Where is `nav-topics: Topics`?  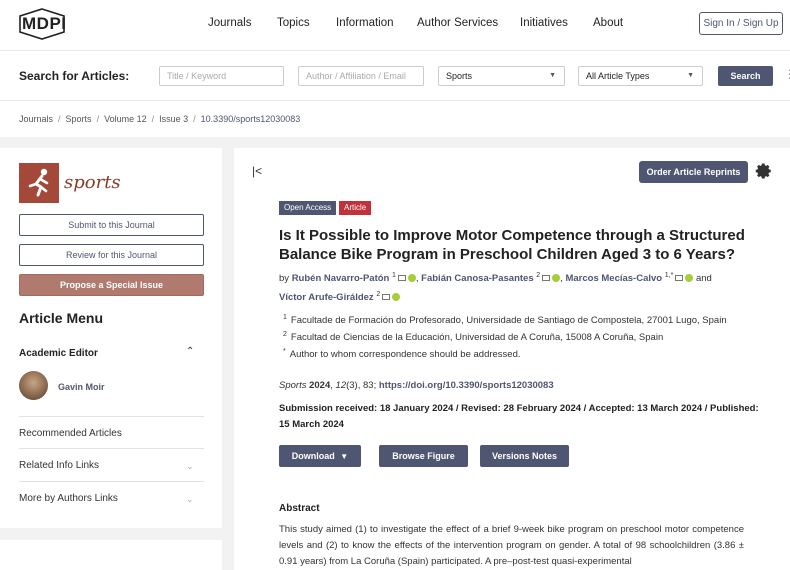 nav-topics: Topics is located at coordinates (293, 23).